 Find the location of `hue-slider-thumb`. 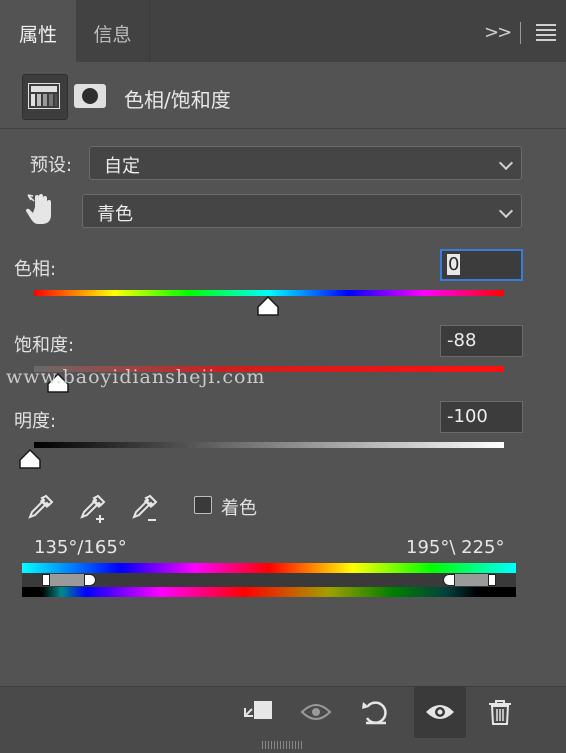

hue-slider-thumb is located at coordinates (268, 306).